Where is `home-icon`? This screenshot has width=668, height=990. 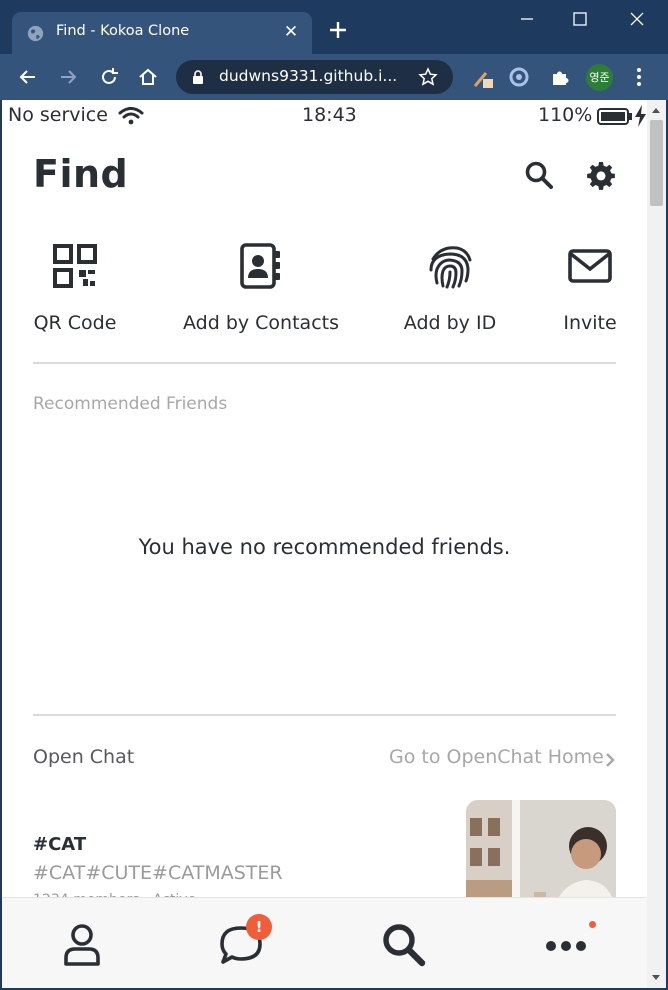 home-icon is located at coordinates (148, 77).